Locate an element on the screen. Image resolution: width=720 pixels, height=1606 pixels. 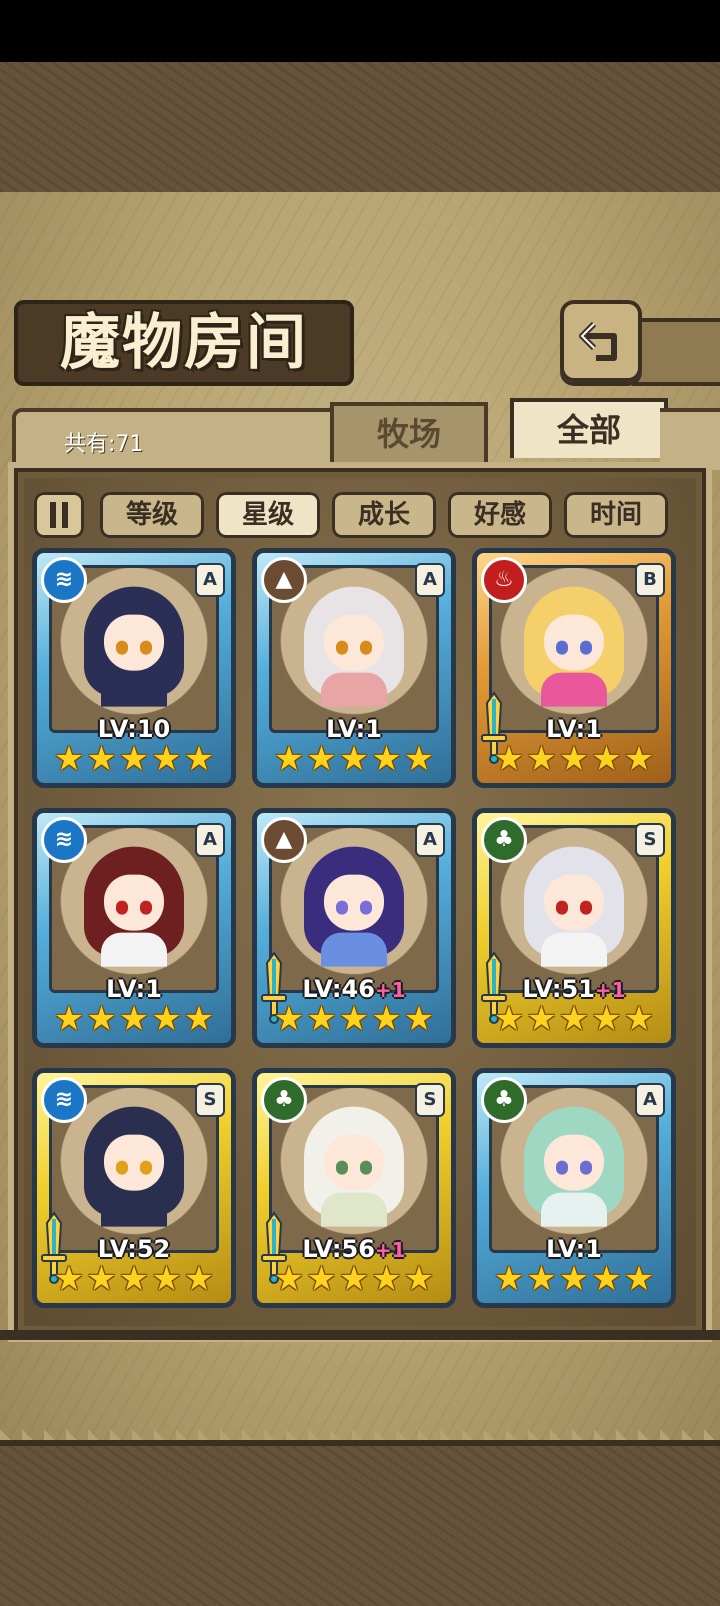
monster-card: ♣ S LV:51+1 ★ ★ ★ ★ ★ is located at coordinates (574, 928).